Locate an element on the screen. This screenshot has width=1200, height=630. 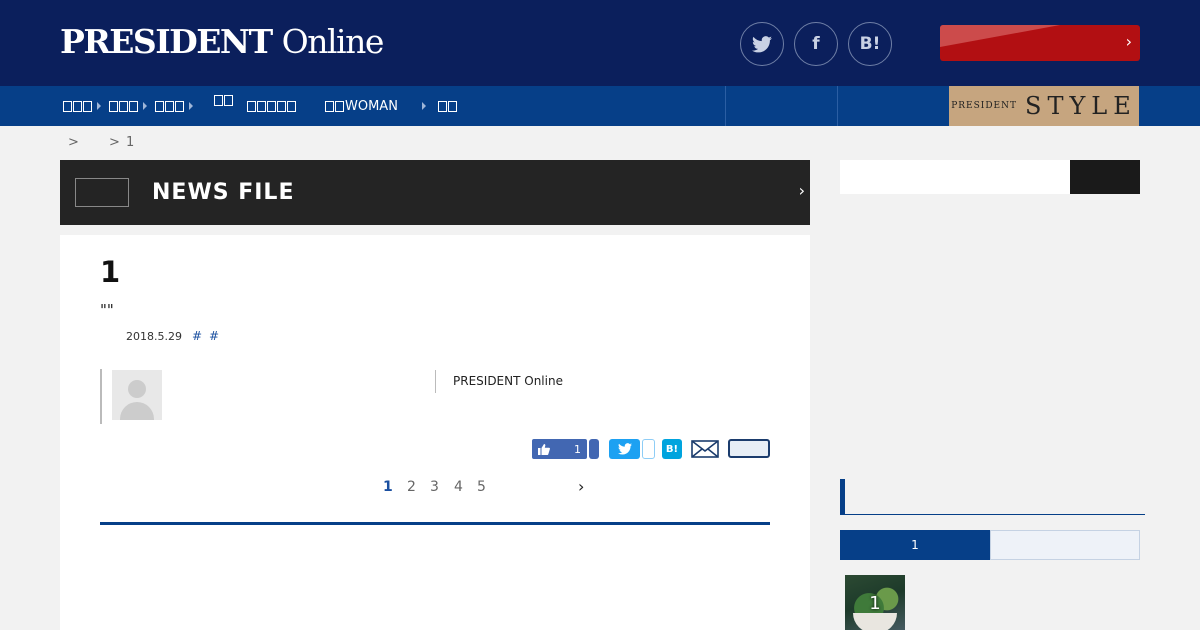
ranking-item-thumbnail: 1 is located at coordinates (875, 602).